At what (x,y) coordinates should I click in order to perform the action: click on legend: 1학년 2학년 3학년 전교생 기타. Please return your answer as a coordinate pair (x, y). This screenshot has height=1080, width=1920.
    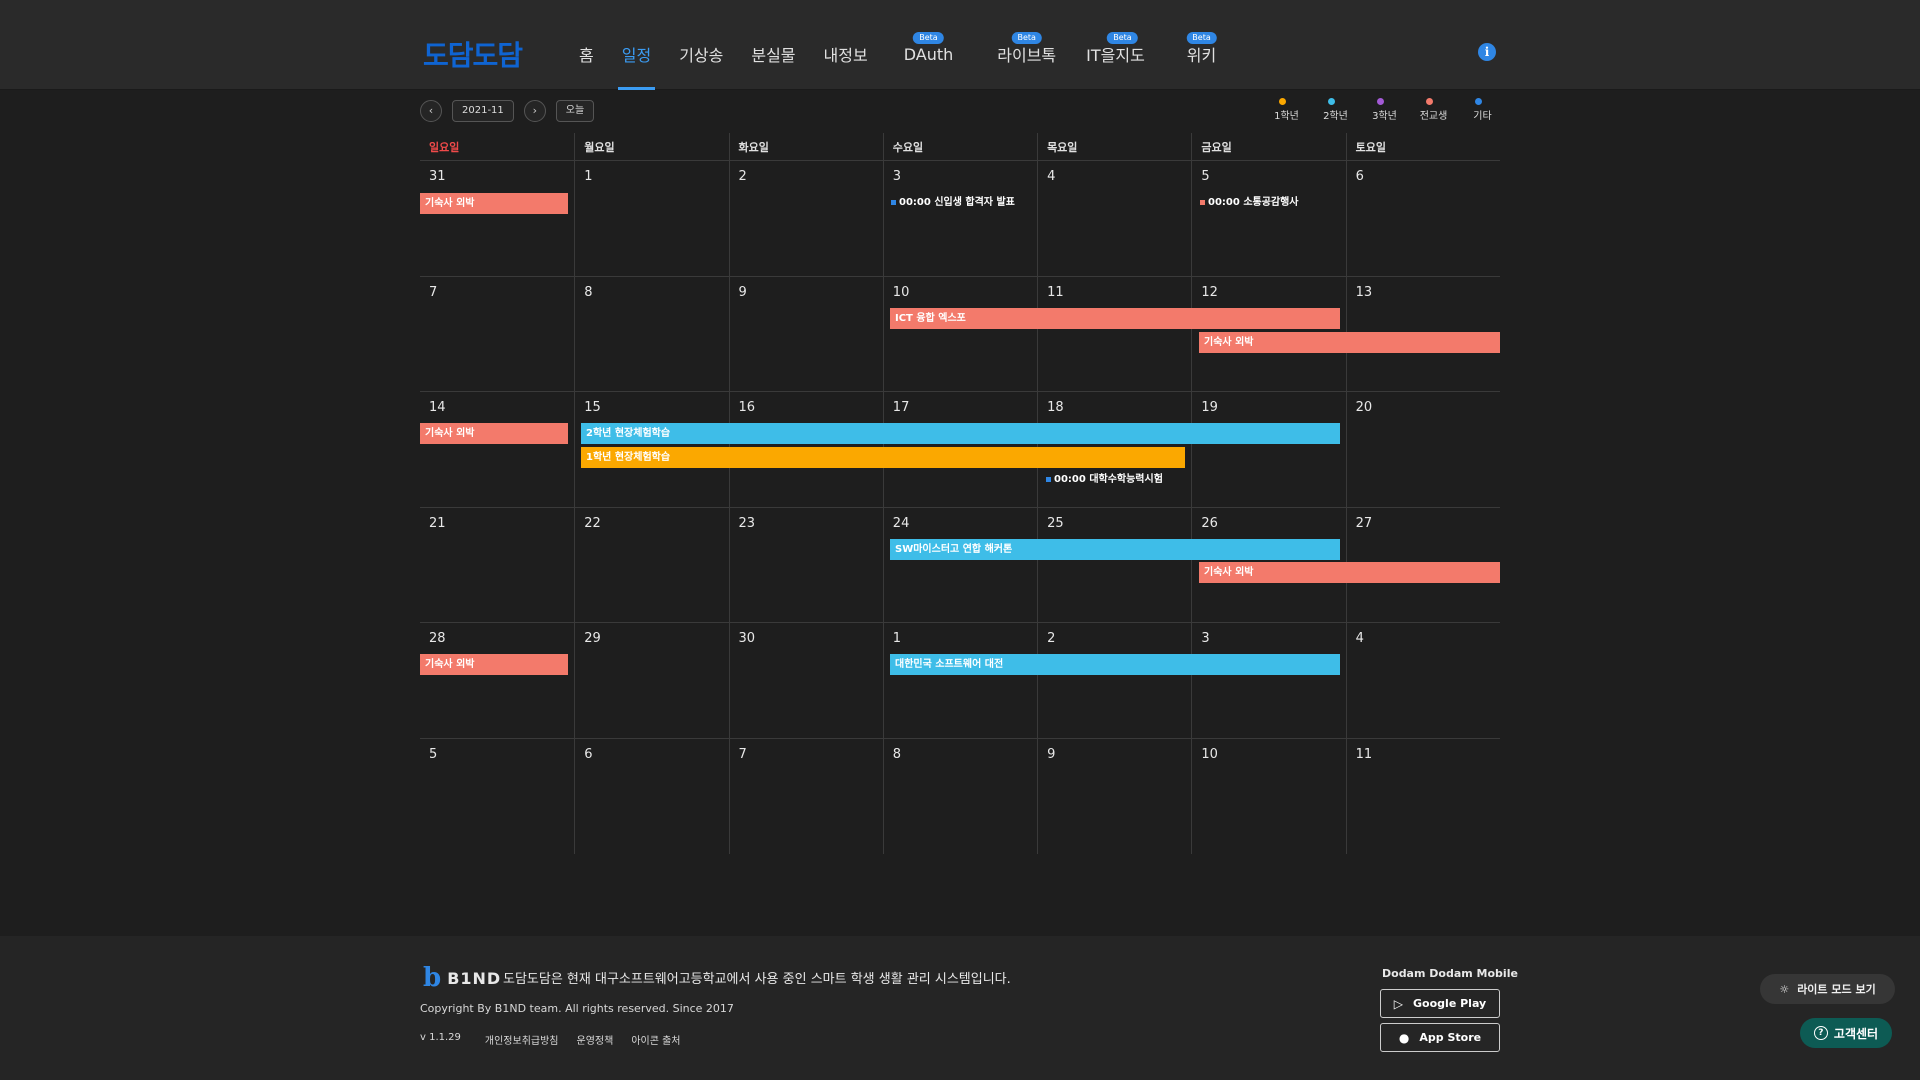
    Looking at the image, I should click on (1384, 110).